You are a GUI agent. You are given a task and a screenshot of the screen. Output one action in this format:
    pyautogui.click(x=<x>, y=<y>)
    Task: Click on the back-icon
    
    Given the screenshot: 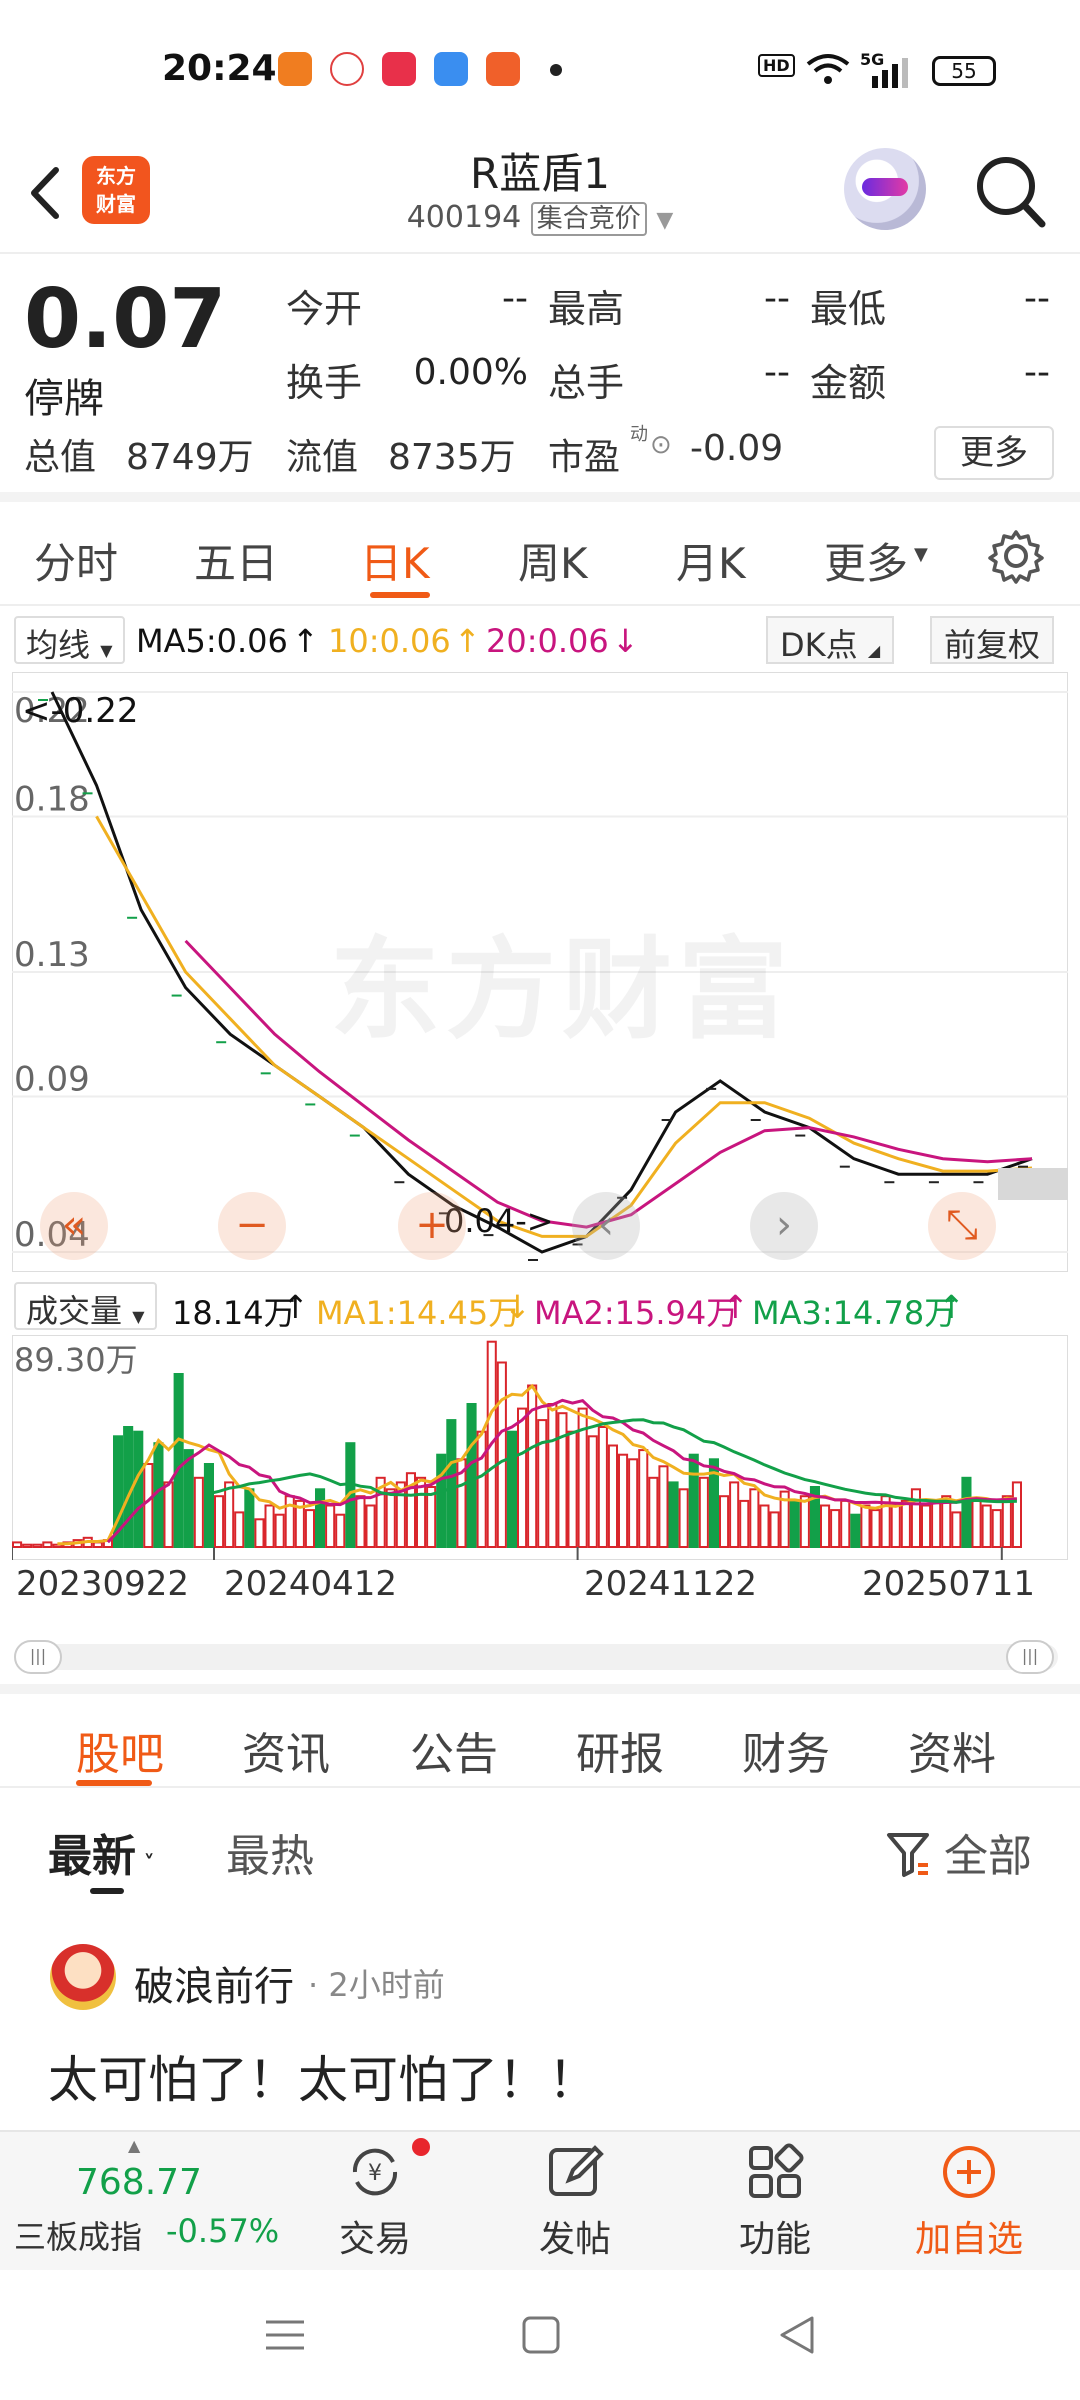 What is the action you would take?
    pyautogui.click(x=797, y=2335)
    